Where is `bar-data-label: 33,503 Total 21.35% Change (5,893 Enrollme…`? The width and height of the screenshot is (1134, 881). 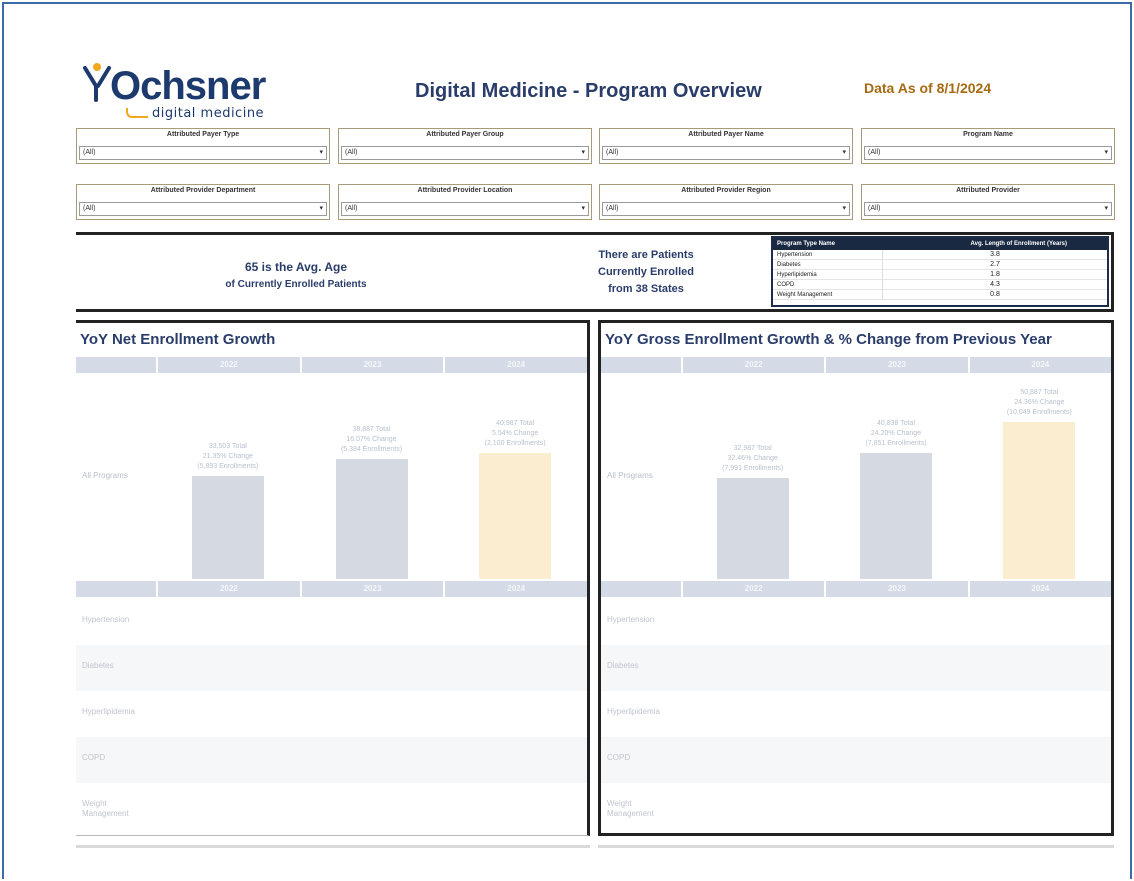
bar-data-label: 33,503 Total 21.35% Change (5,893 Enrollme… is located at coordinates (228, 456).